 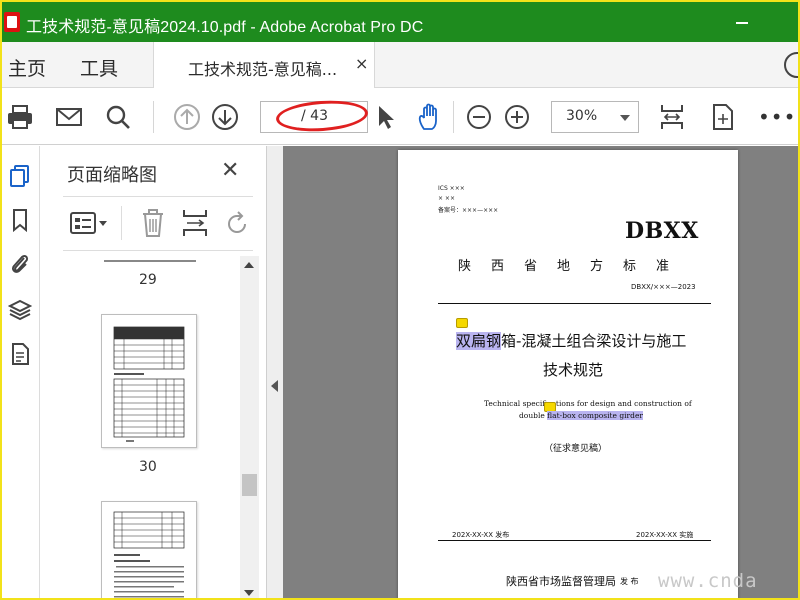 What do you see at coordinates (791, 65) in the screenshot?
I see `help-icon` at bounding box center [791, 65].